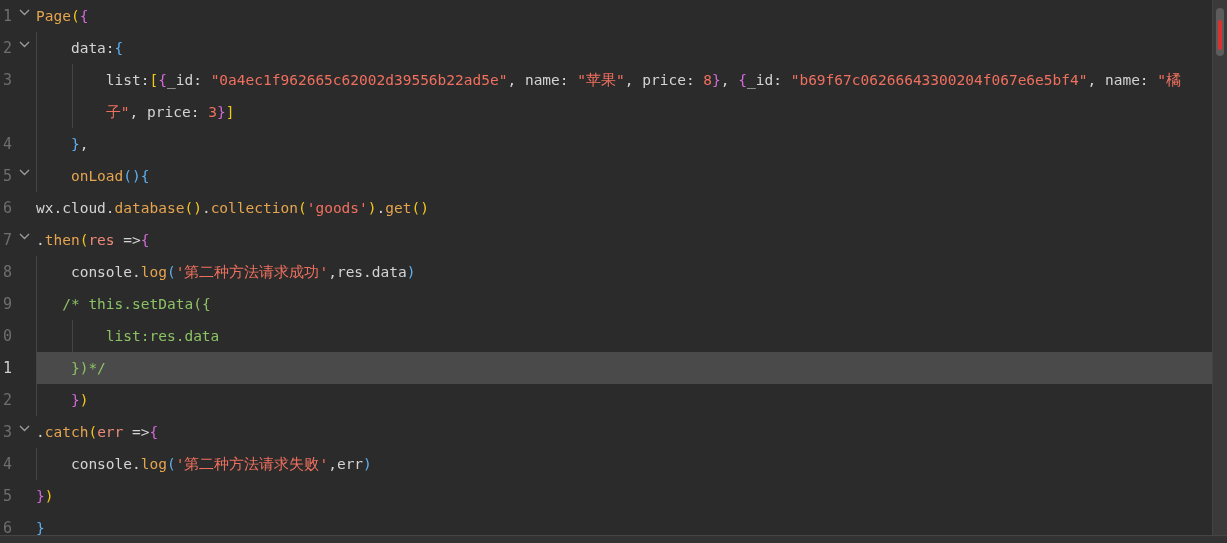  Describe the element at coordinates (96, 48) in the screenshot. I see `code-line: data:{` at that location.